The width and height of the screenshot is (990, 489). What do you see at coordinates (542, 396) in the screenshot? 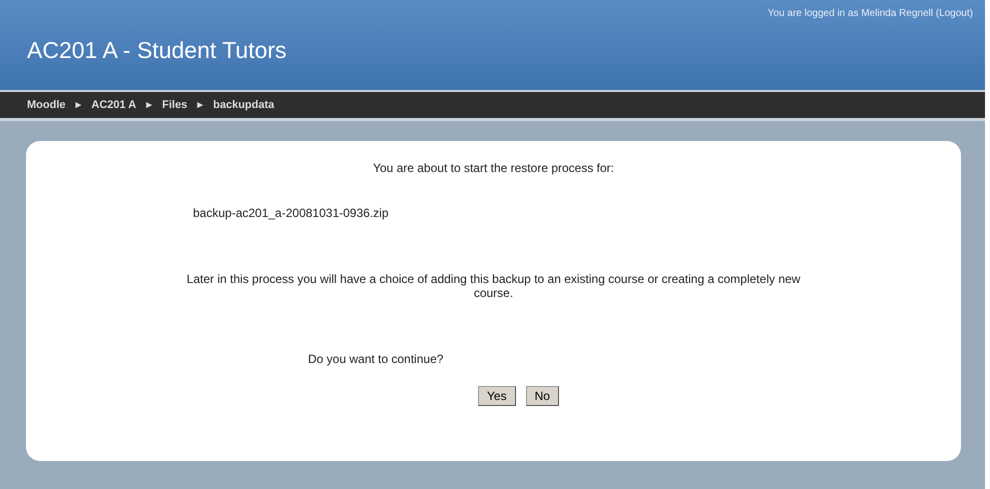
I see `answer-button: No` at bounding box center [542, 396].